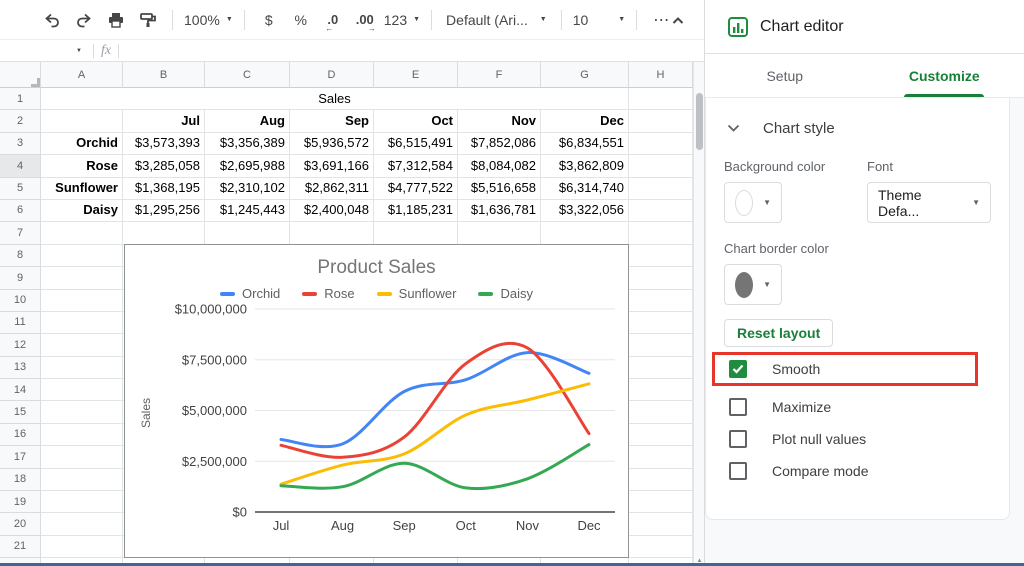  Describe the element at coordinates (20, 412) in the screenshot. I see `row-header: 15` at that location.